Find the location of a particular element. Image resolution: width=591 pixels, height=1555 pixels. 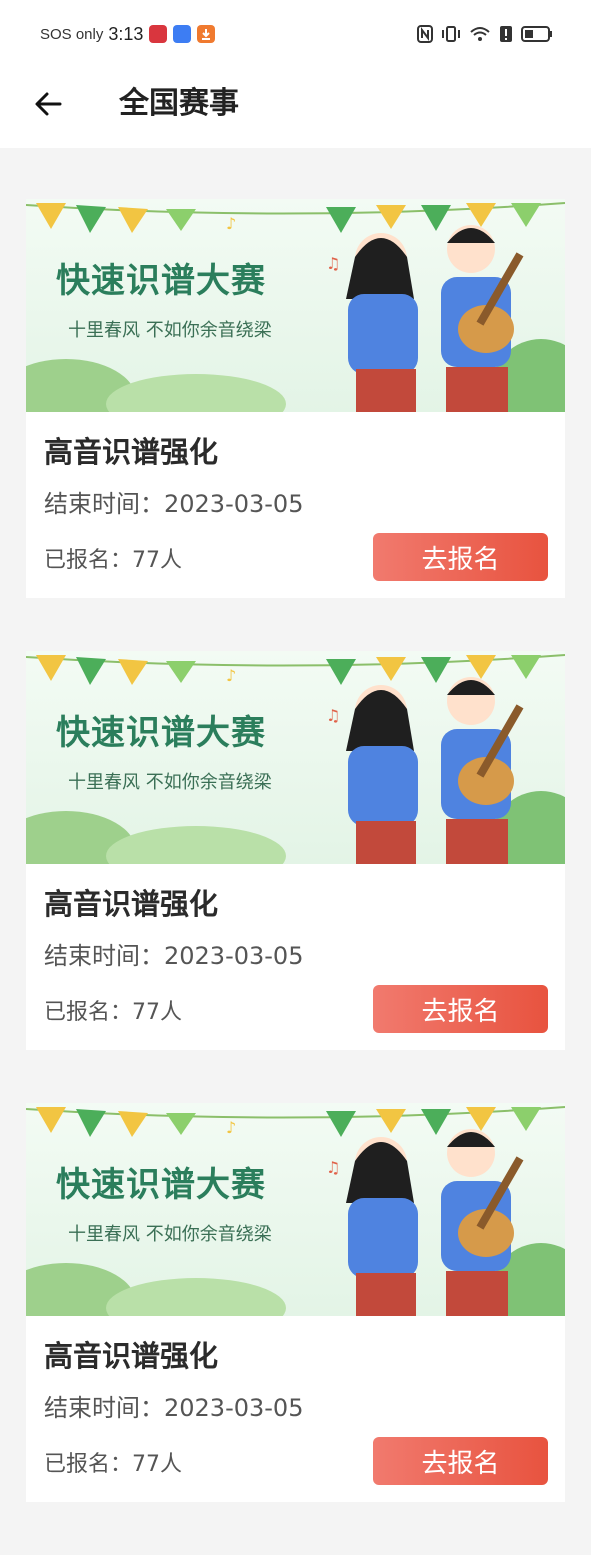

vibrate-icon is located at coordinates (451, 34).